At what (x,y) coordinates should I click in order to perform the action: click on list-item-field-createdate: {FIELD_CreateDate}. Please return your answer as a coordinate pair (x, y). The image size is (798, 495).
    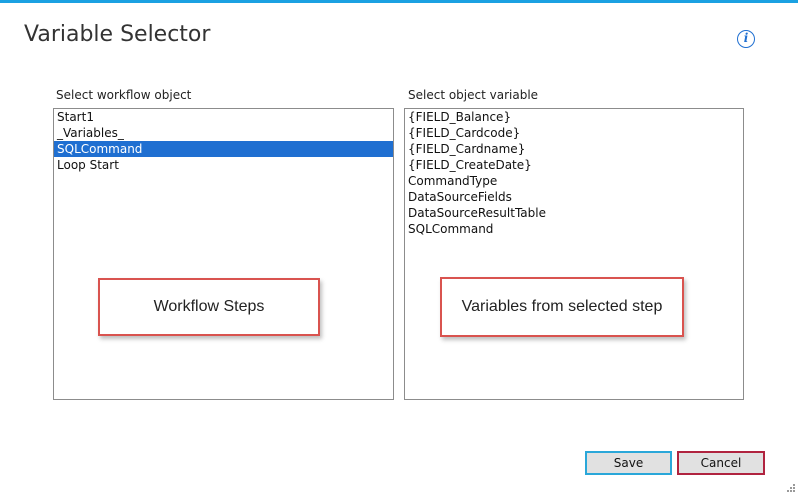
    Looking at the image, I should click on (574, 165).